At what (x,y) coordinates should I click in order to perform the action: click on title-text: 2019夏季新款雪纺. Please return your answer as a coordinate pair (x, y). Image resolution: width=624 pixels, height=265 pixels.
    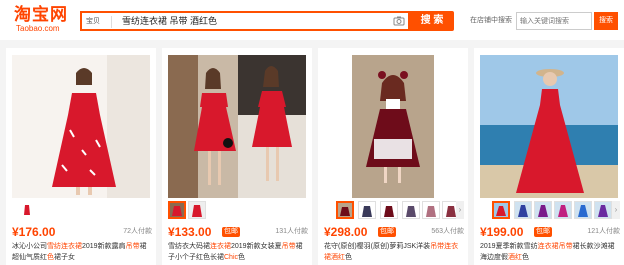
    Looking at the image, I should click on (509, 246).